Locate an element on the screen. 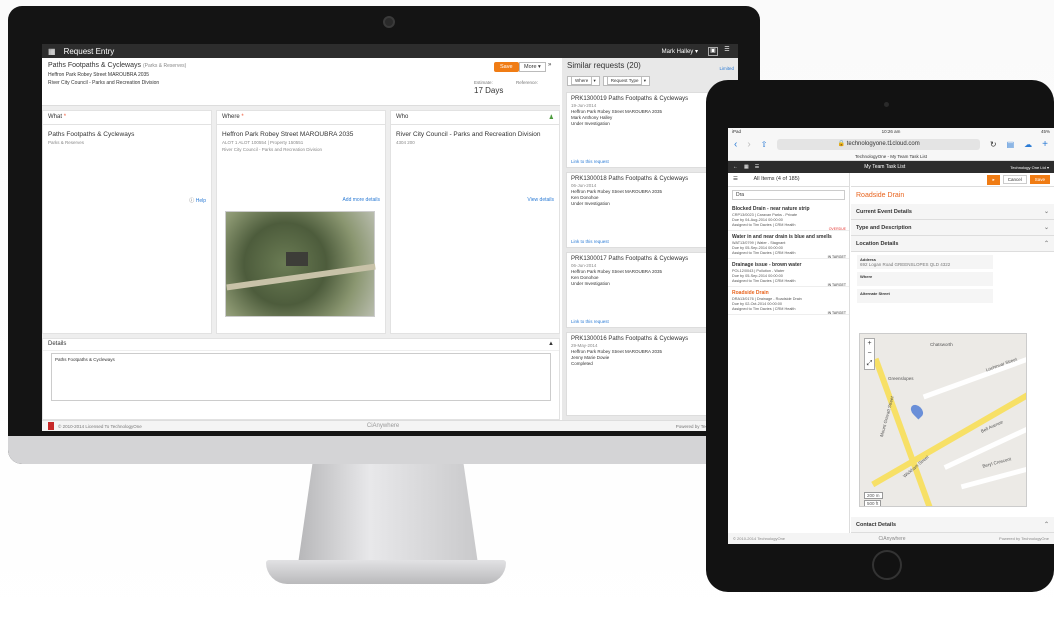 The width and height of the screenshot is (1054, 632). map-scale: 500 ft is located at coordinates (873, 503).